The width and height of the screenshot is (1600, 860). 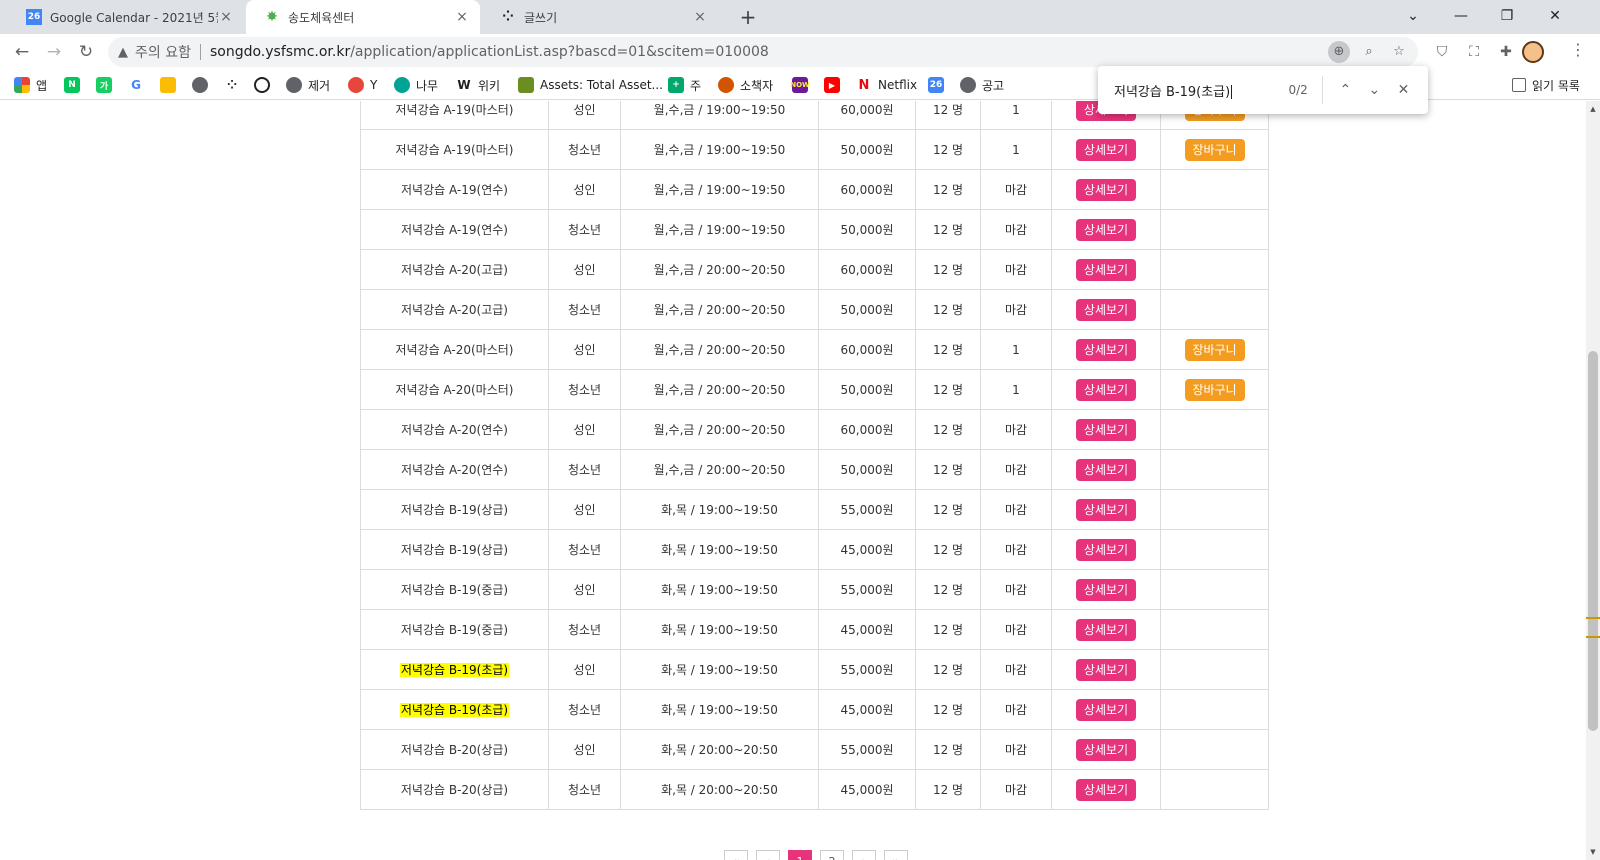 What do you see at coordinates (454, 115) in the screenshot?
I see `lesson-name: 저녁강습 A-19(마스터)` at bounding box center [454, 115].